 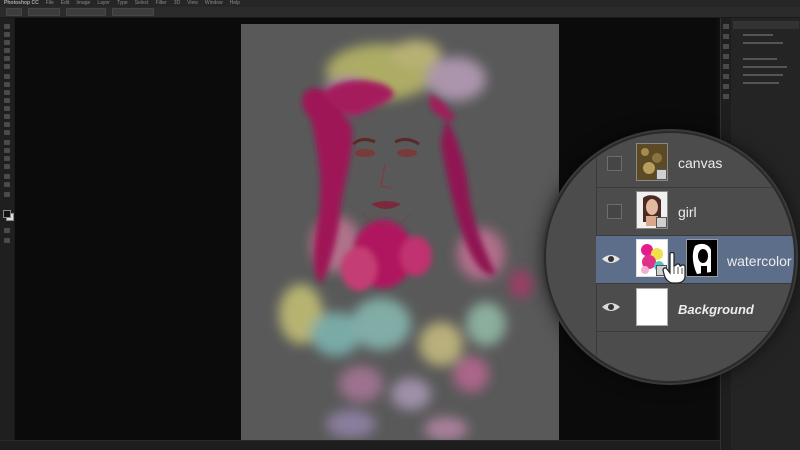 What do you see at coordinates (7, 100) in the screenshot?
I see `history-brush-tool-icon` at bounding box center [7, 100].